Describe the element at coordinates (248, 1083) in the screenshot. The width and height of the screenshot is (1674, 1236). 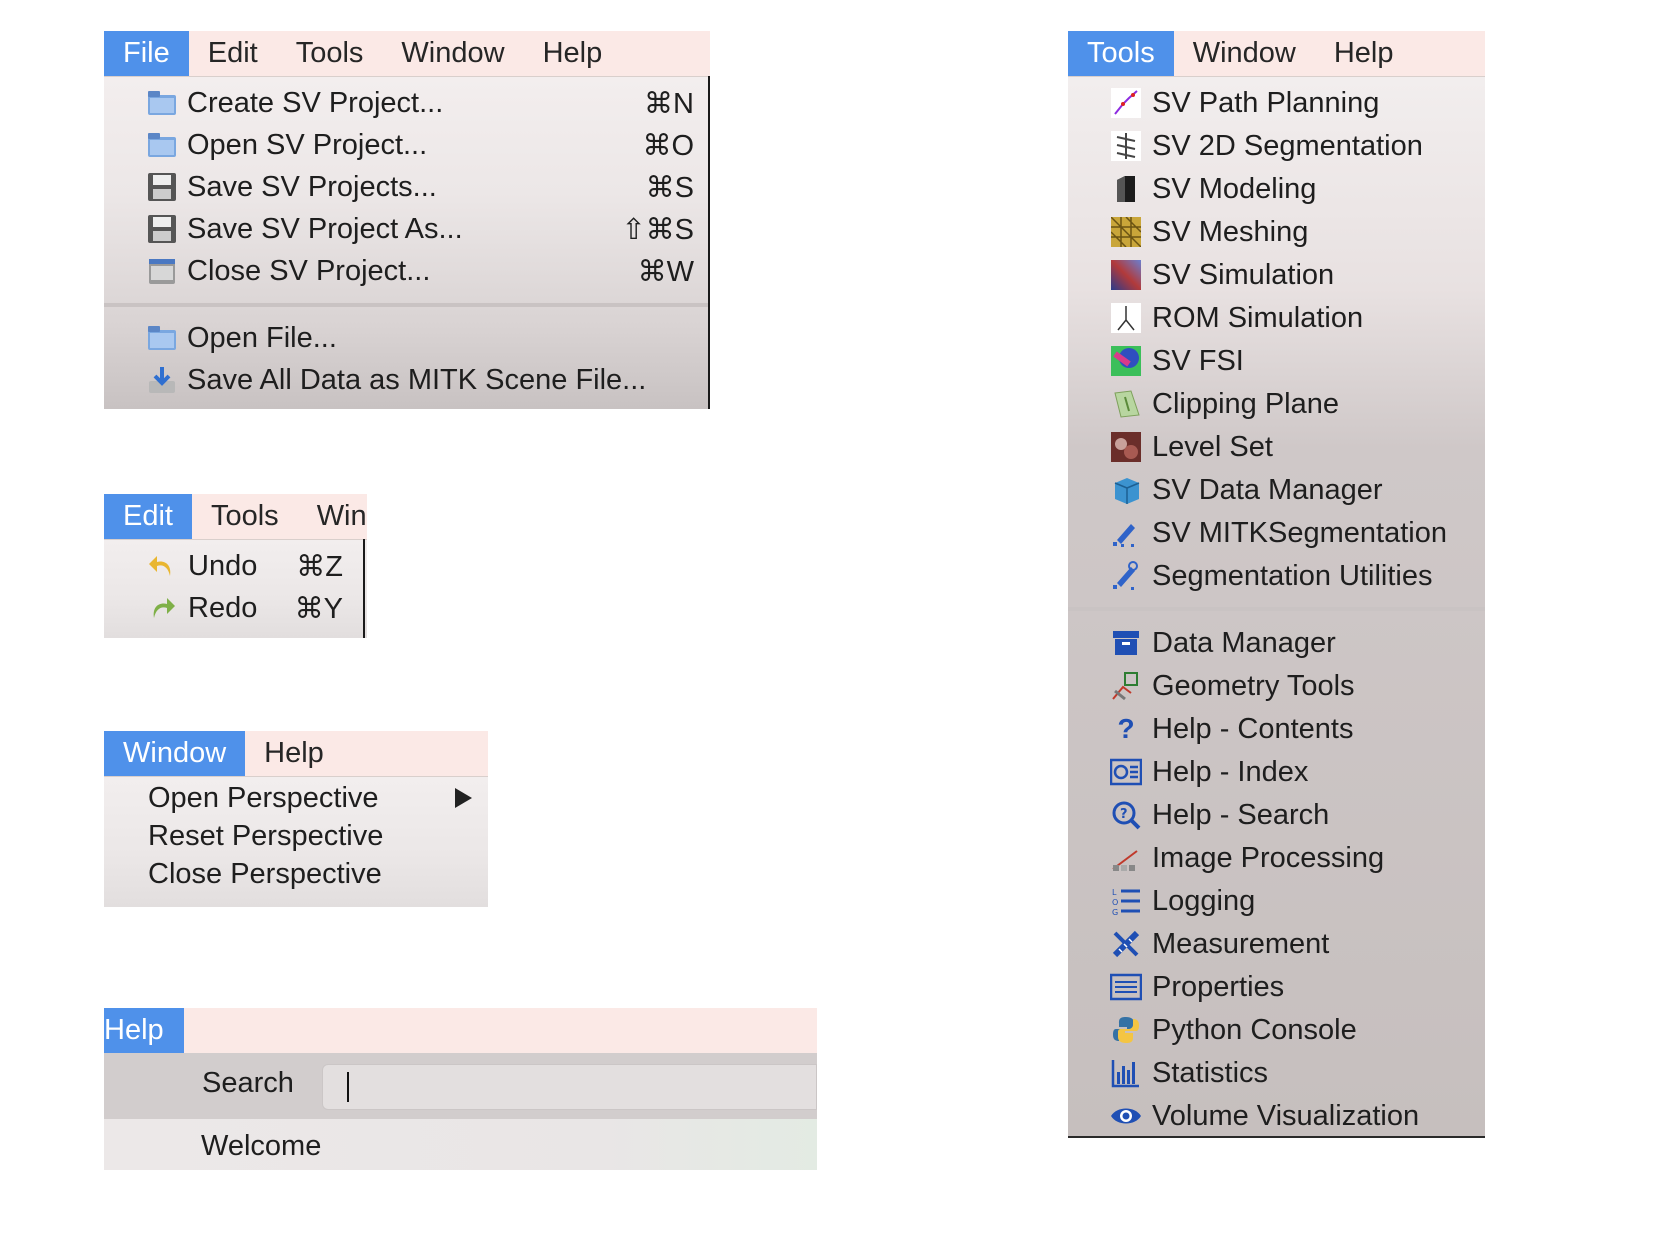
I see `search-label: Search` at that location.